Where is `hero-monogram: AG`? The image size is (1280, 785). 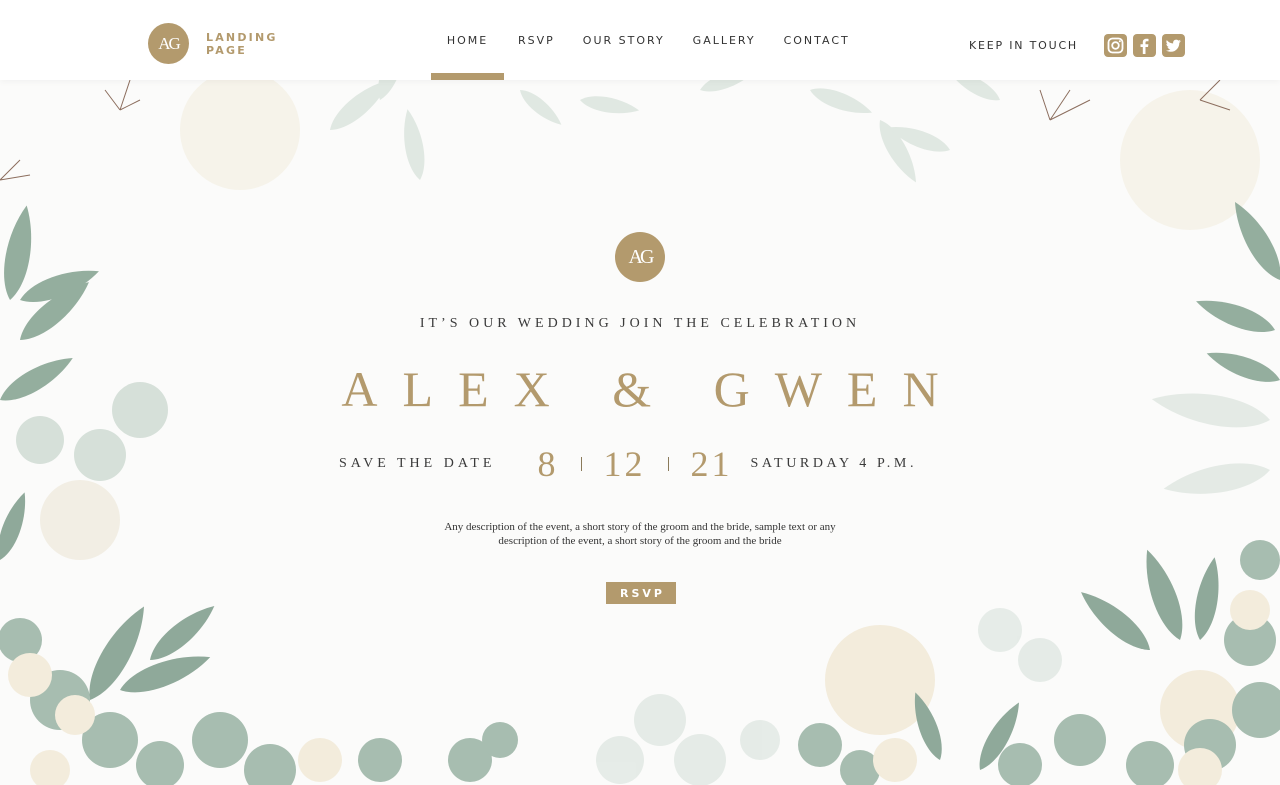
hero-monogram: AG is located at coordinates (640, 257).